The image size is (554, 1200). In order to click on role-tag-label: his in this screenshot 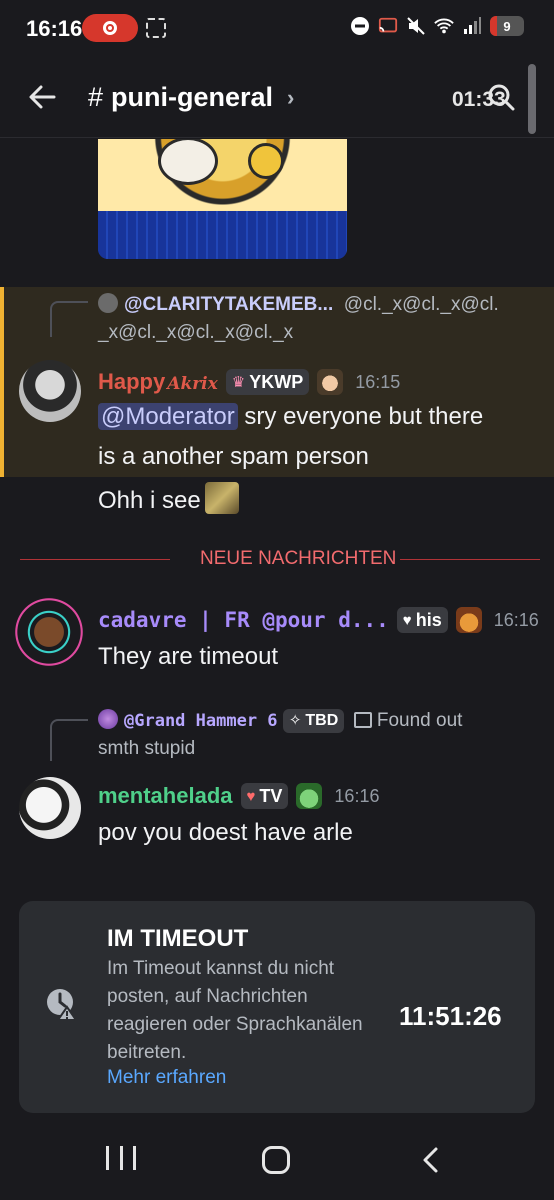, I will do `click(428, 619)`.